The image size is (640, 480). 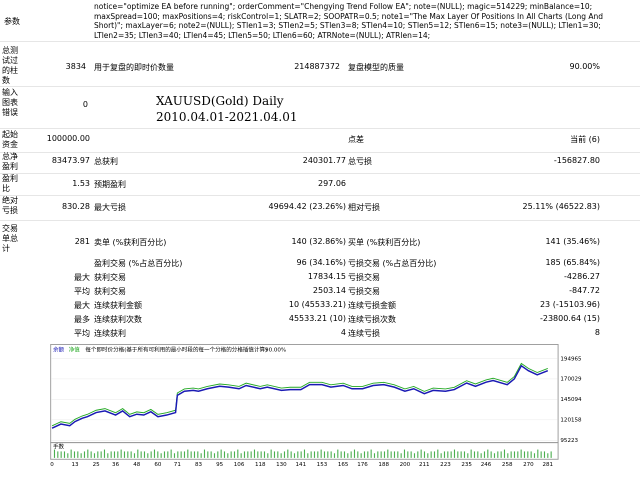 I want to click on x-tick-label: 25, so click(x=97, y=465).